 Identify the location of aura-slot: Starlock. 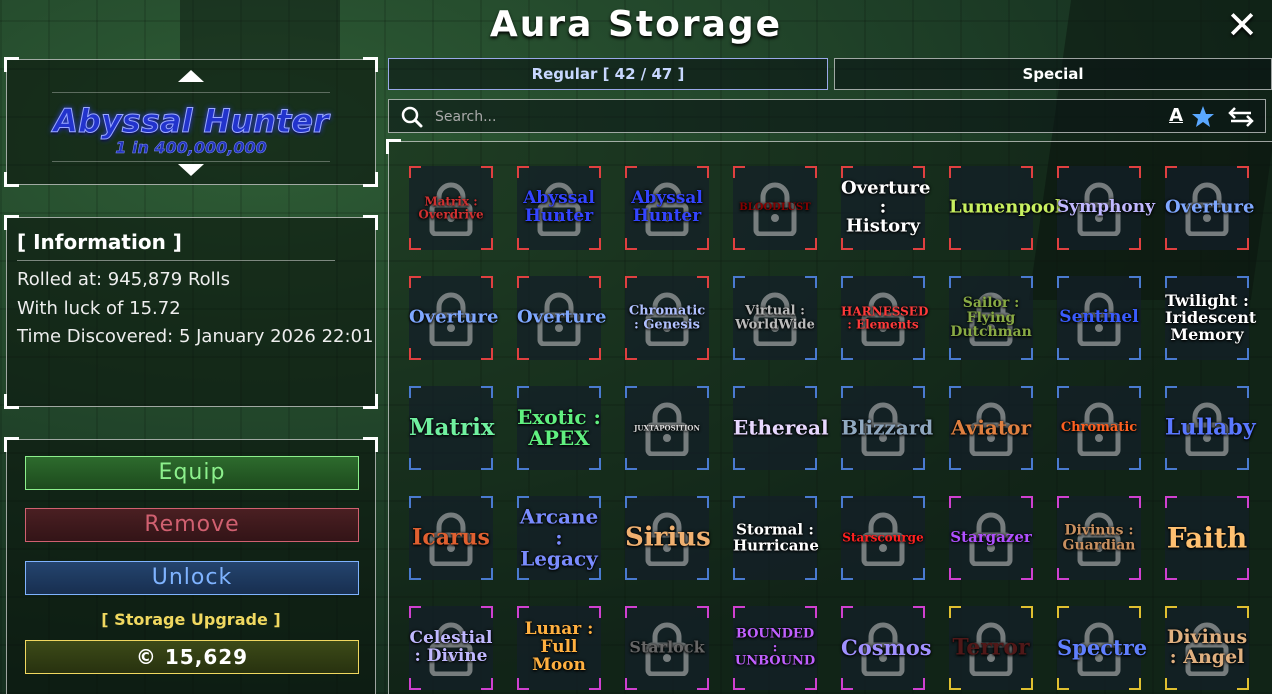
(667, 648).